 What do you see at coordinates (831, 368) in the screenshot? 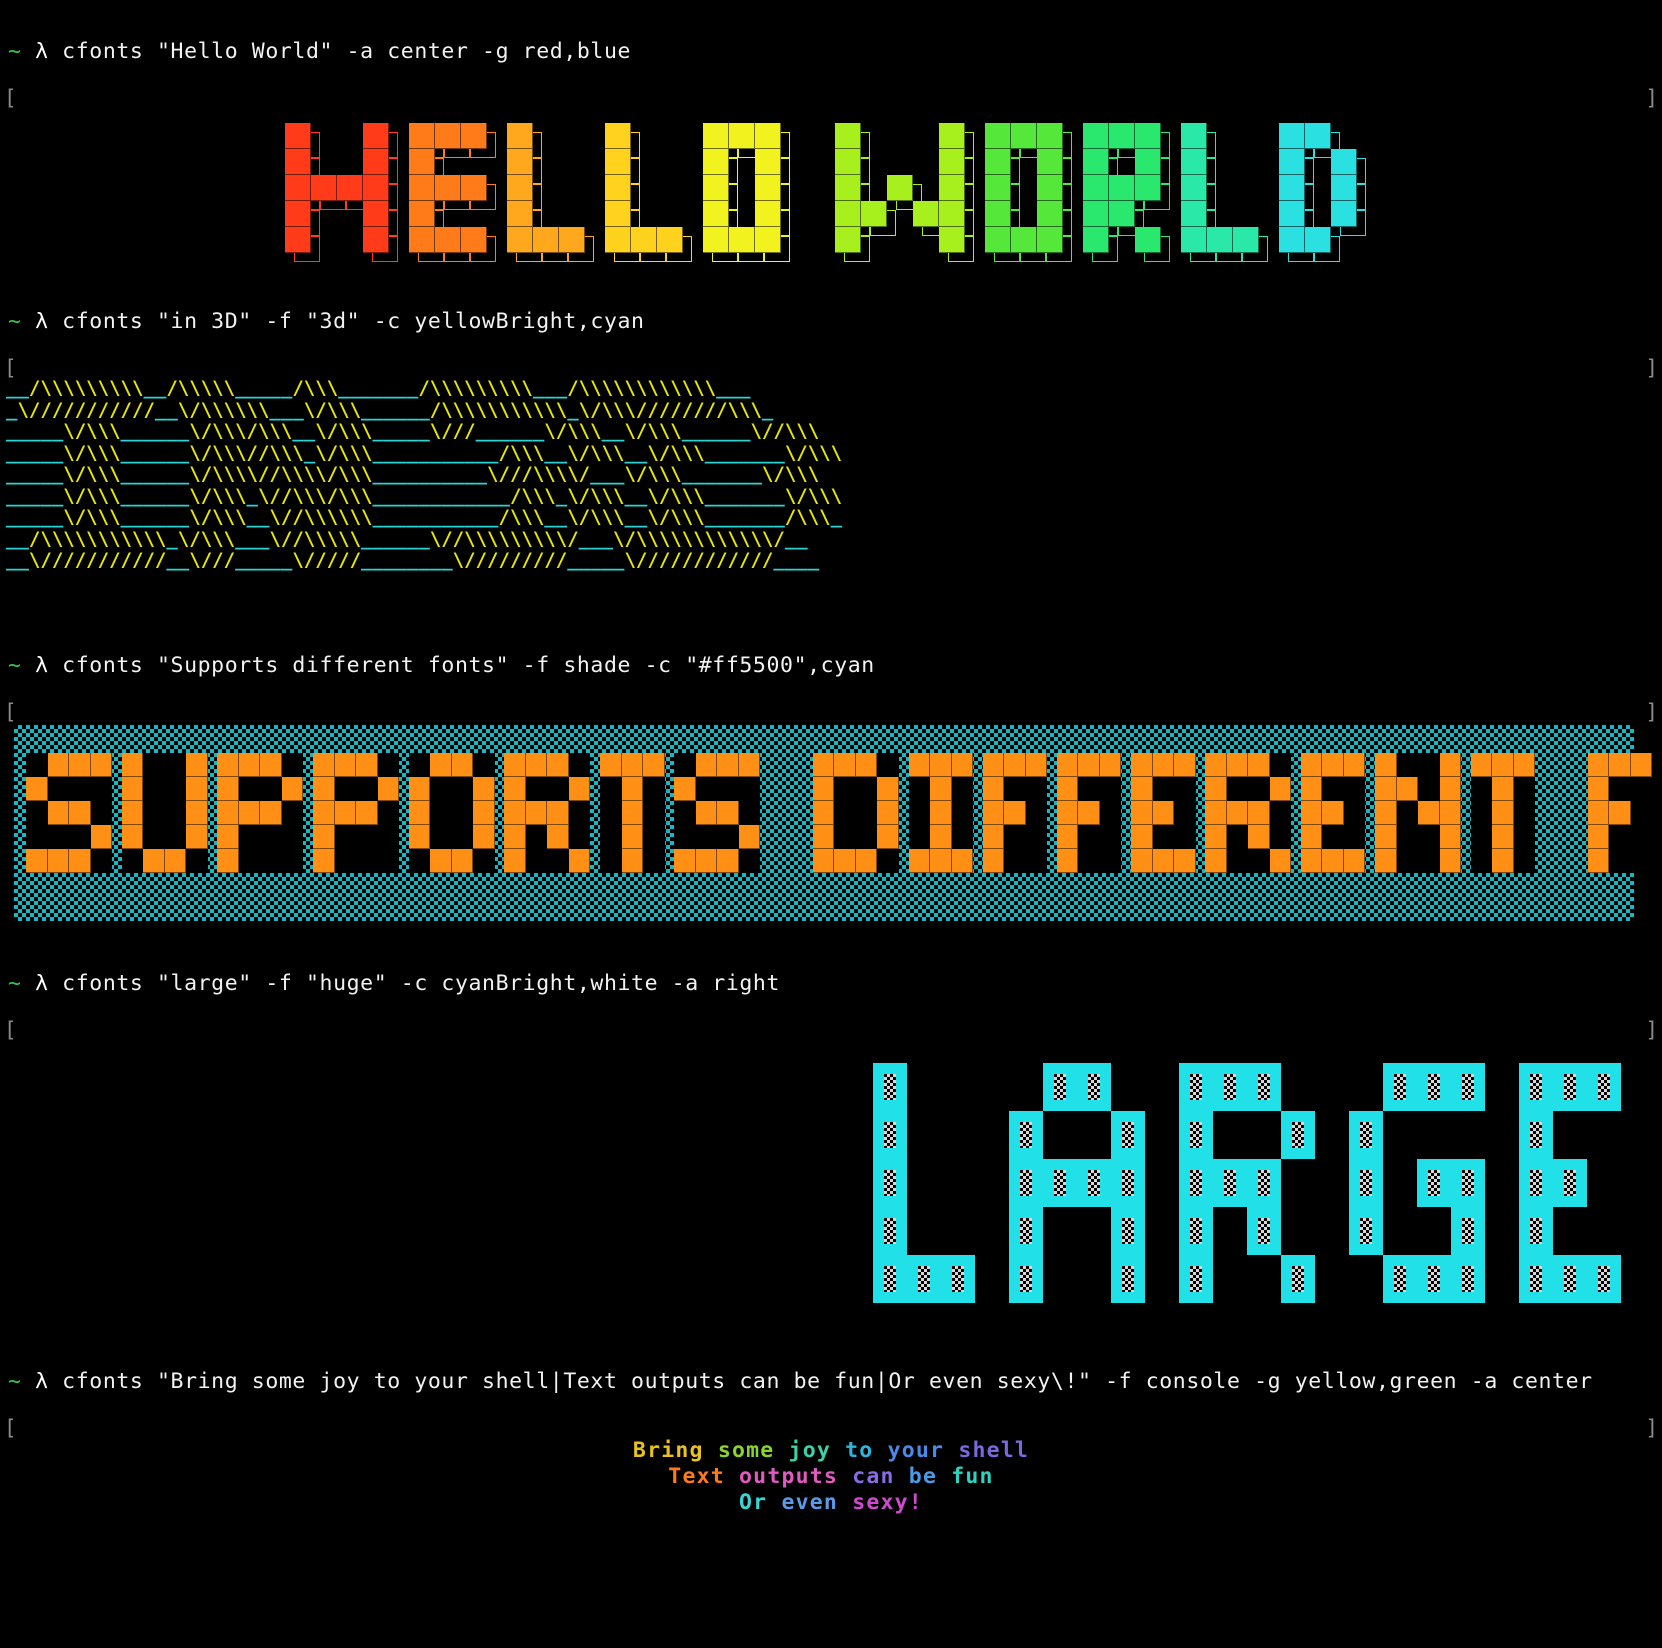
I see `output-bracket-row-2: [ ]` at bounding box center [831, 368].